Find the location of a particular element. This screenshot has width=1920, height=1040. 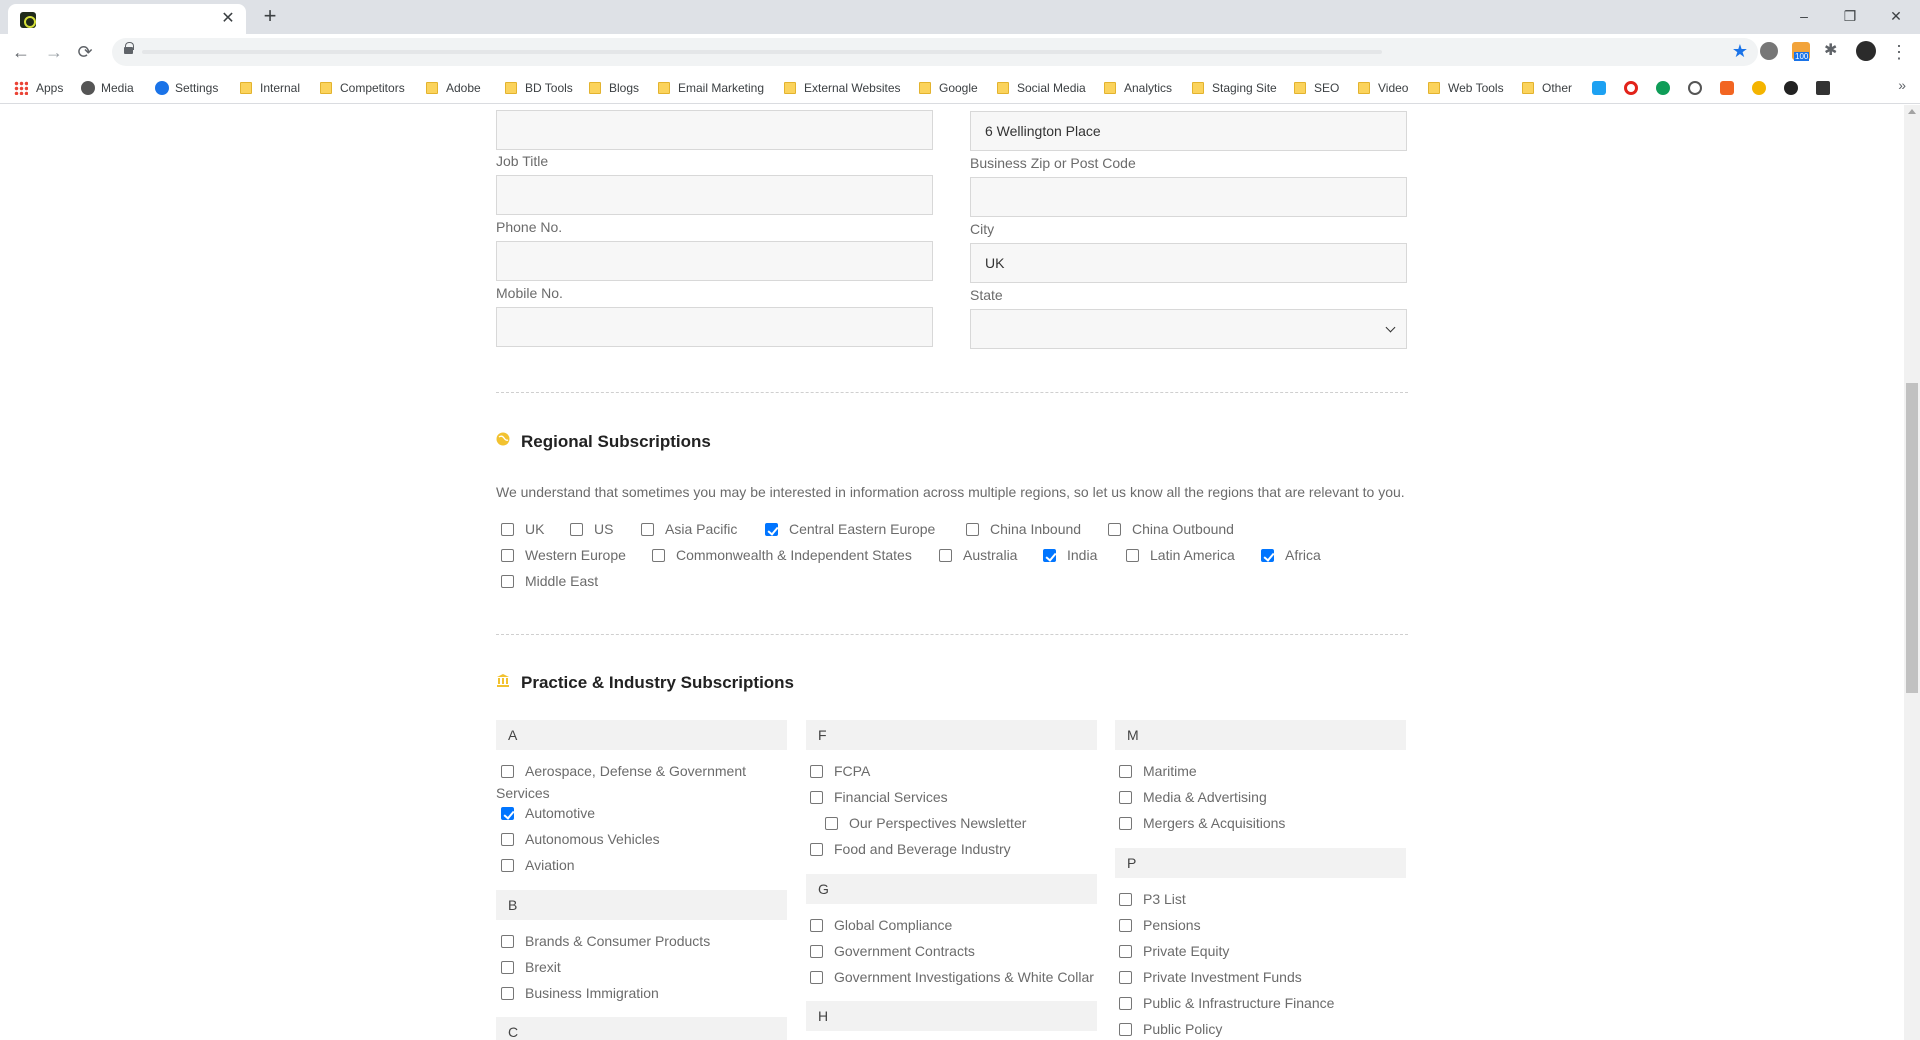

browser-tab: ✕ is located at coordinates (127, 19).